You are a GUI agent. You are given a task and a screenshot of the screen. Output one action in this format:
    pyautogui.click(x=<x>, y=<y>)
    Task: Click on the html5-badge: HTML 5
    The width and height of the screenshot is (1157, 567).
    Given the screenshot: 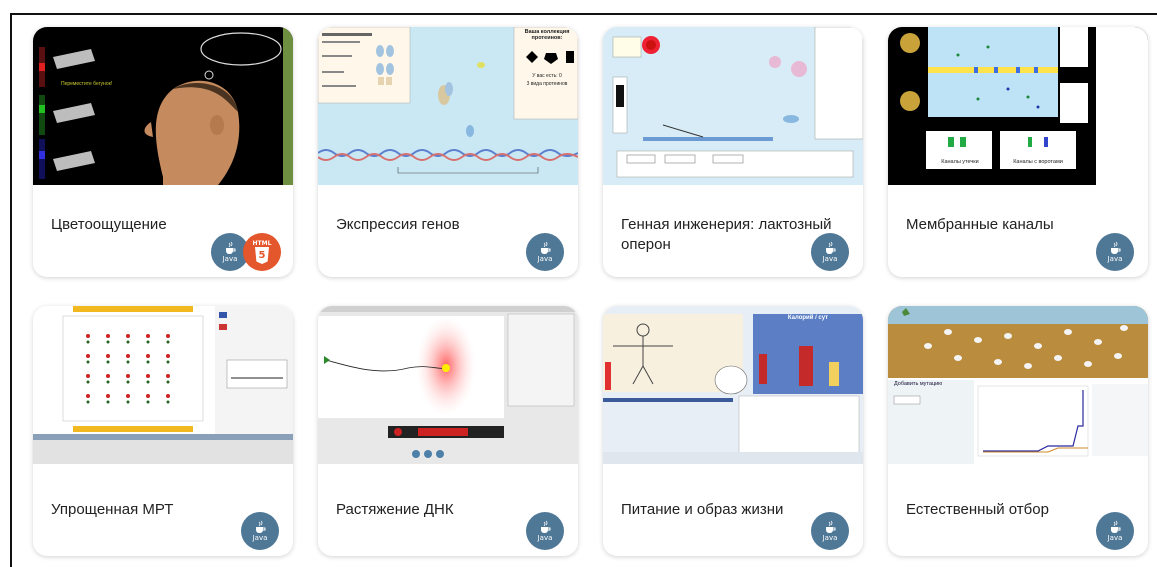 What is the action you would take?
    pyautogui.click(x=262, y=252)
    